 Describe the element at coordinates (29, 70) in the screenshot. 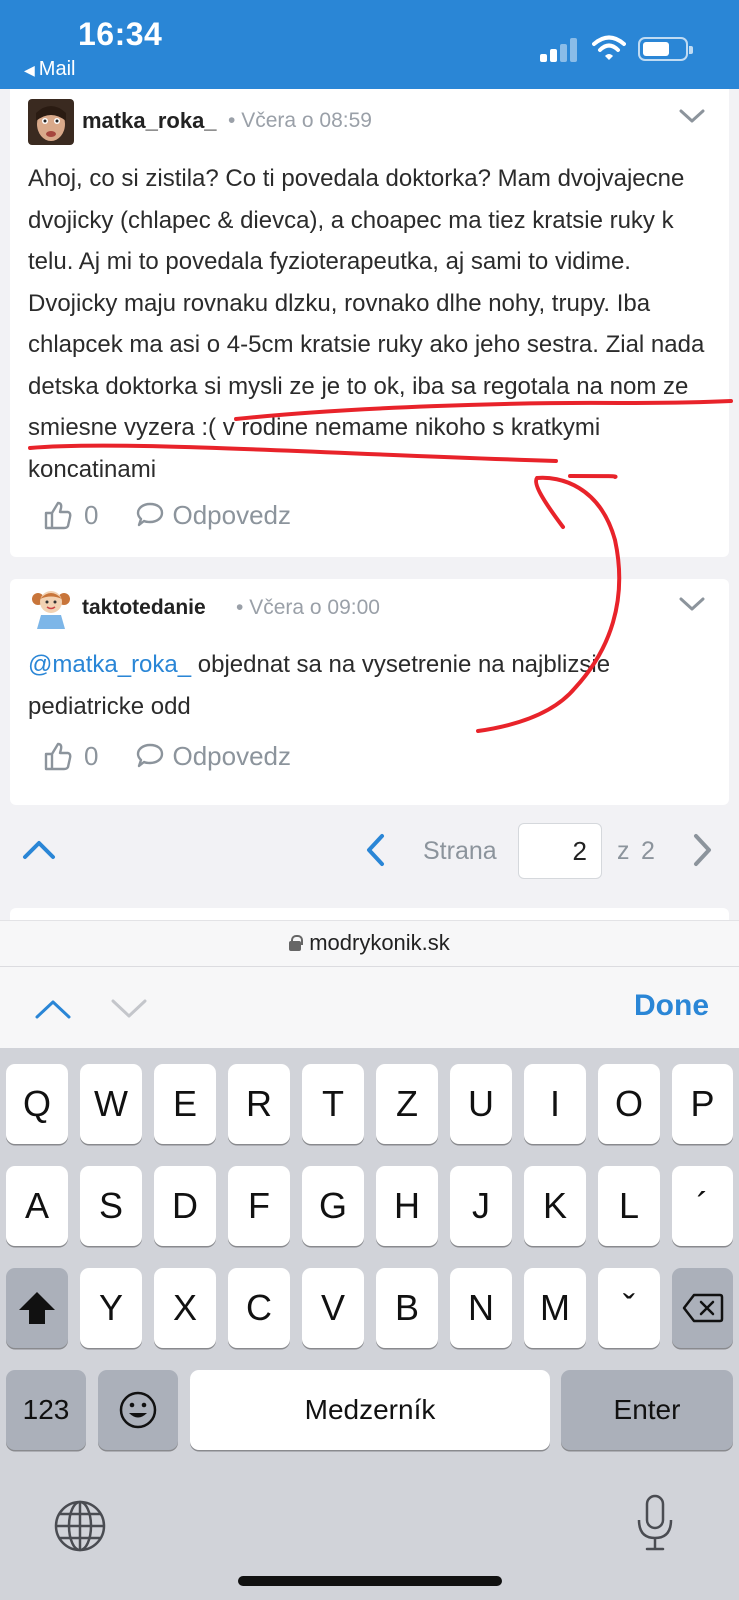

I see `back-triangle-icon: ◀` at that location.